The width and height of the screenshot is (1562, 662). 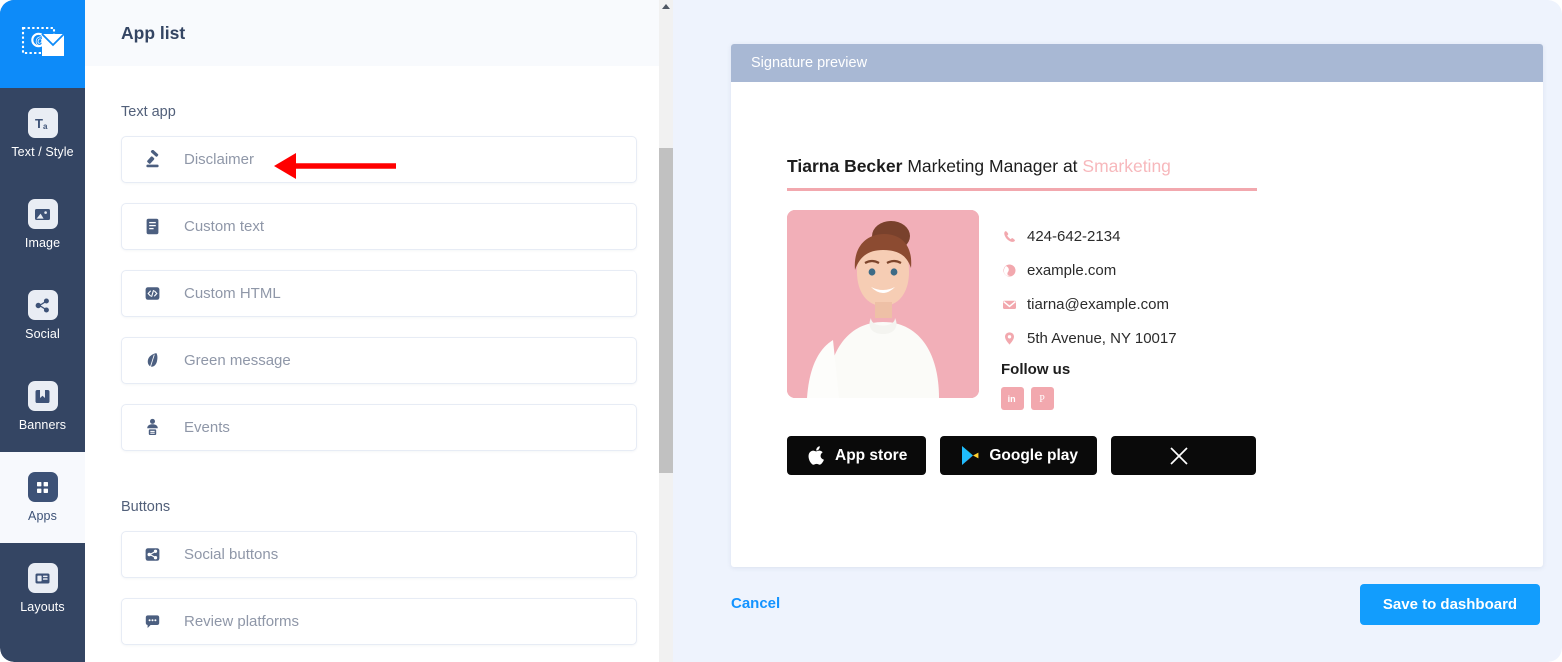 I want to click on detail-value: example.com, so click(x=1072, y=270).